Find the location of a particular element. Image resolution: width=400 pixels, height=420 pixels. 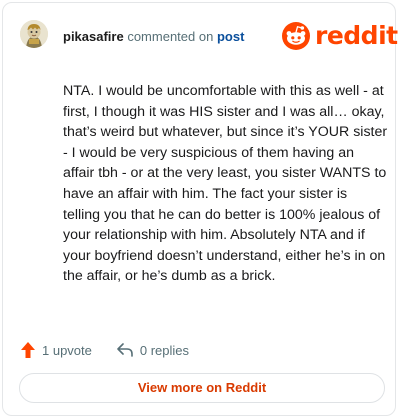

username-link: pikasafire is located at coordinates (93, 36).